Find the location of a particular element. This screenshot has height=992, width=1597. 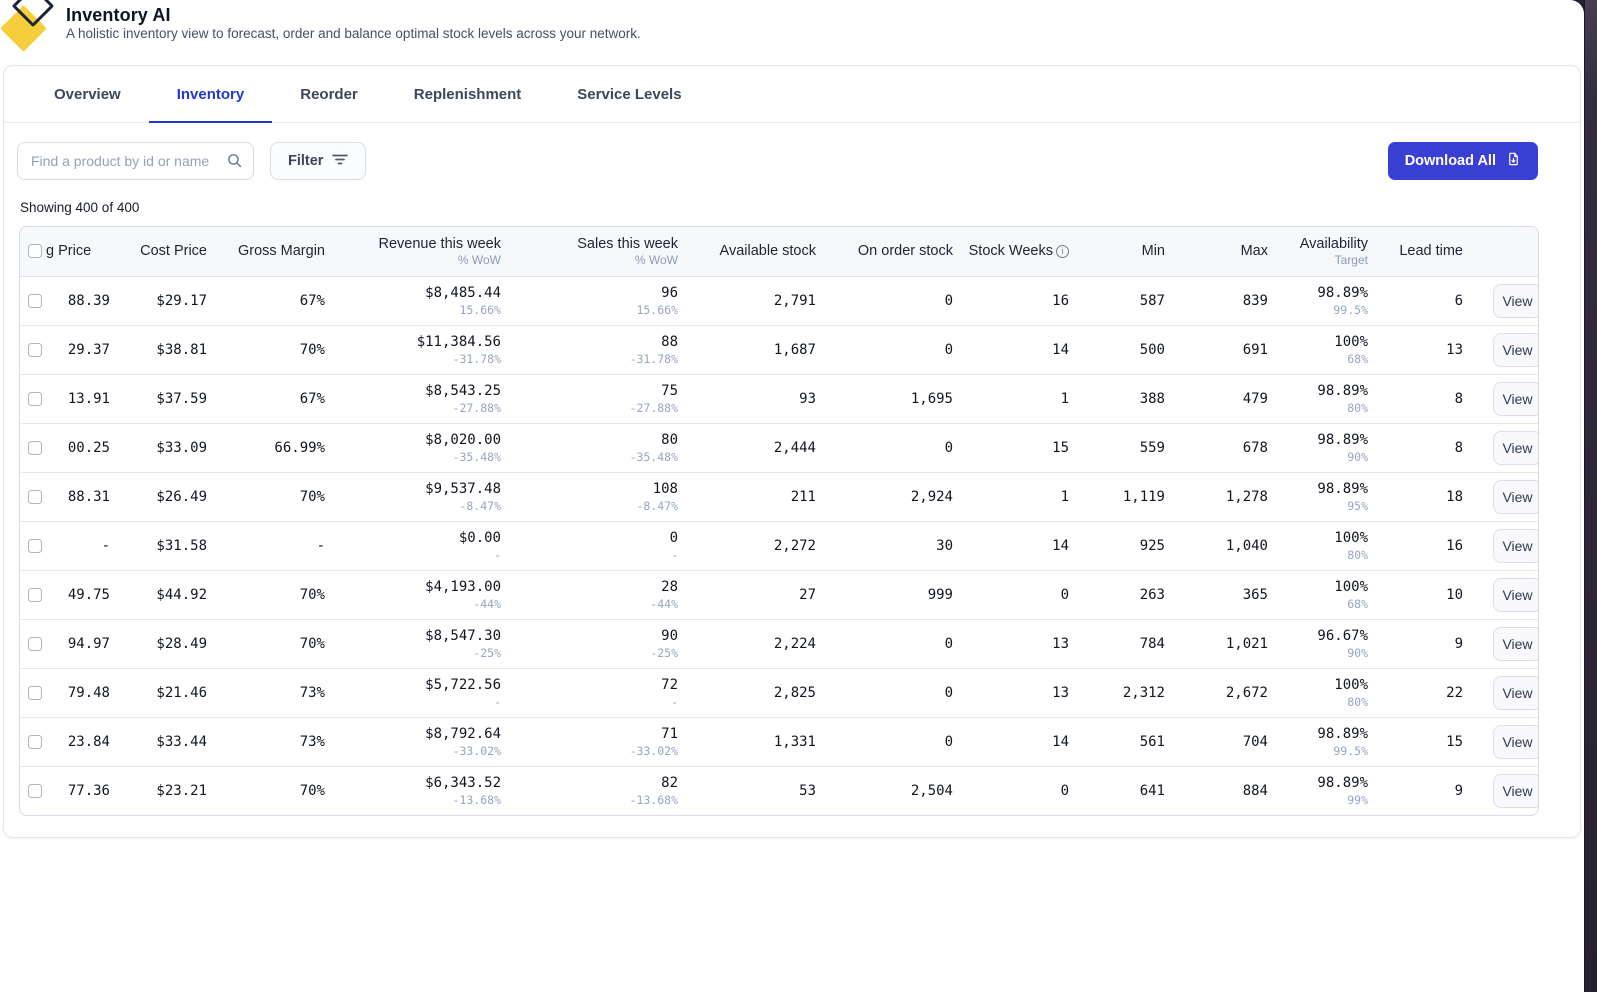

select-all-checkbox is located at coordinates (35, 251).